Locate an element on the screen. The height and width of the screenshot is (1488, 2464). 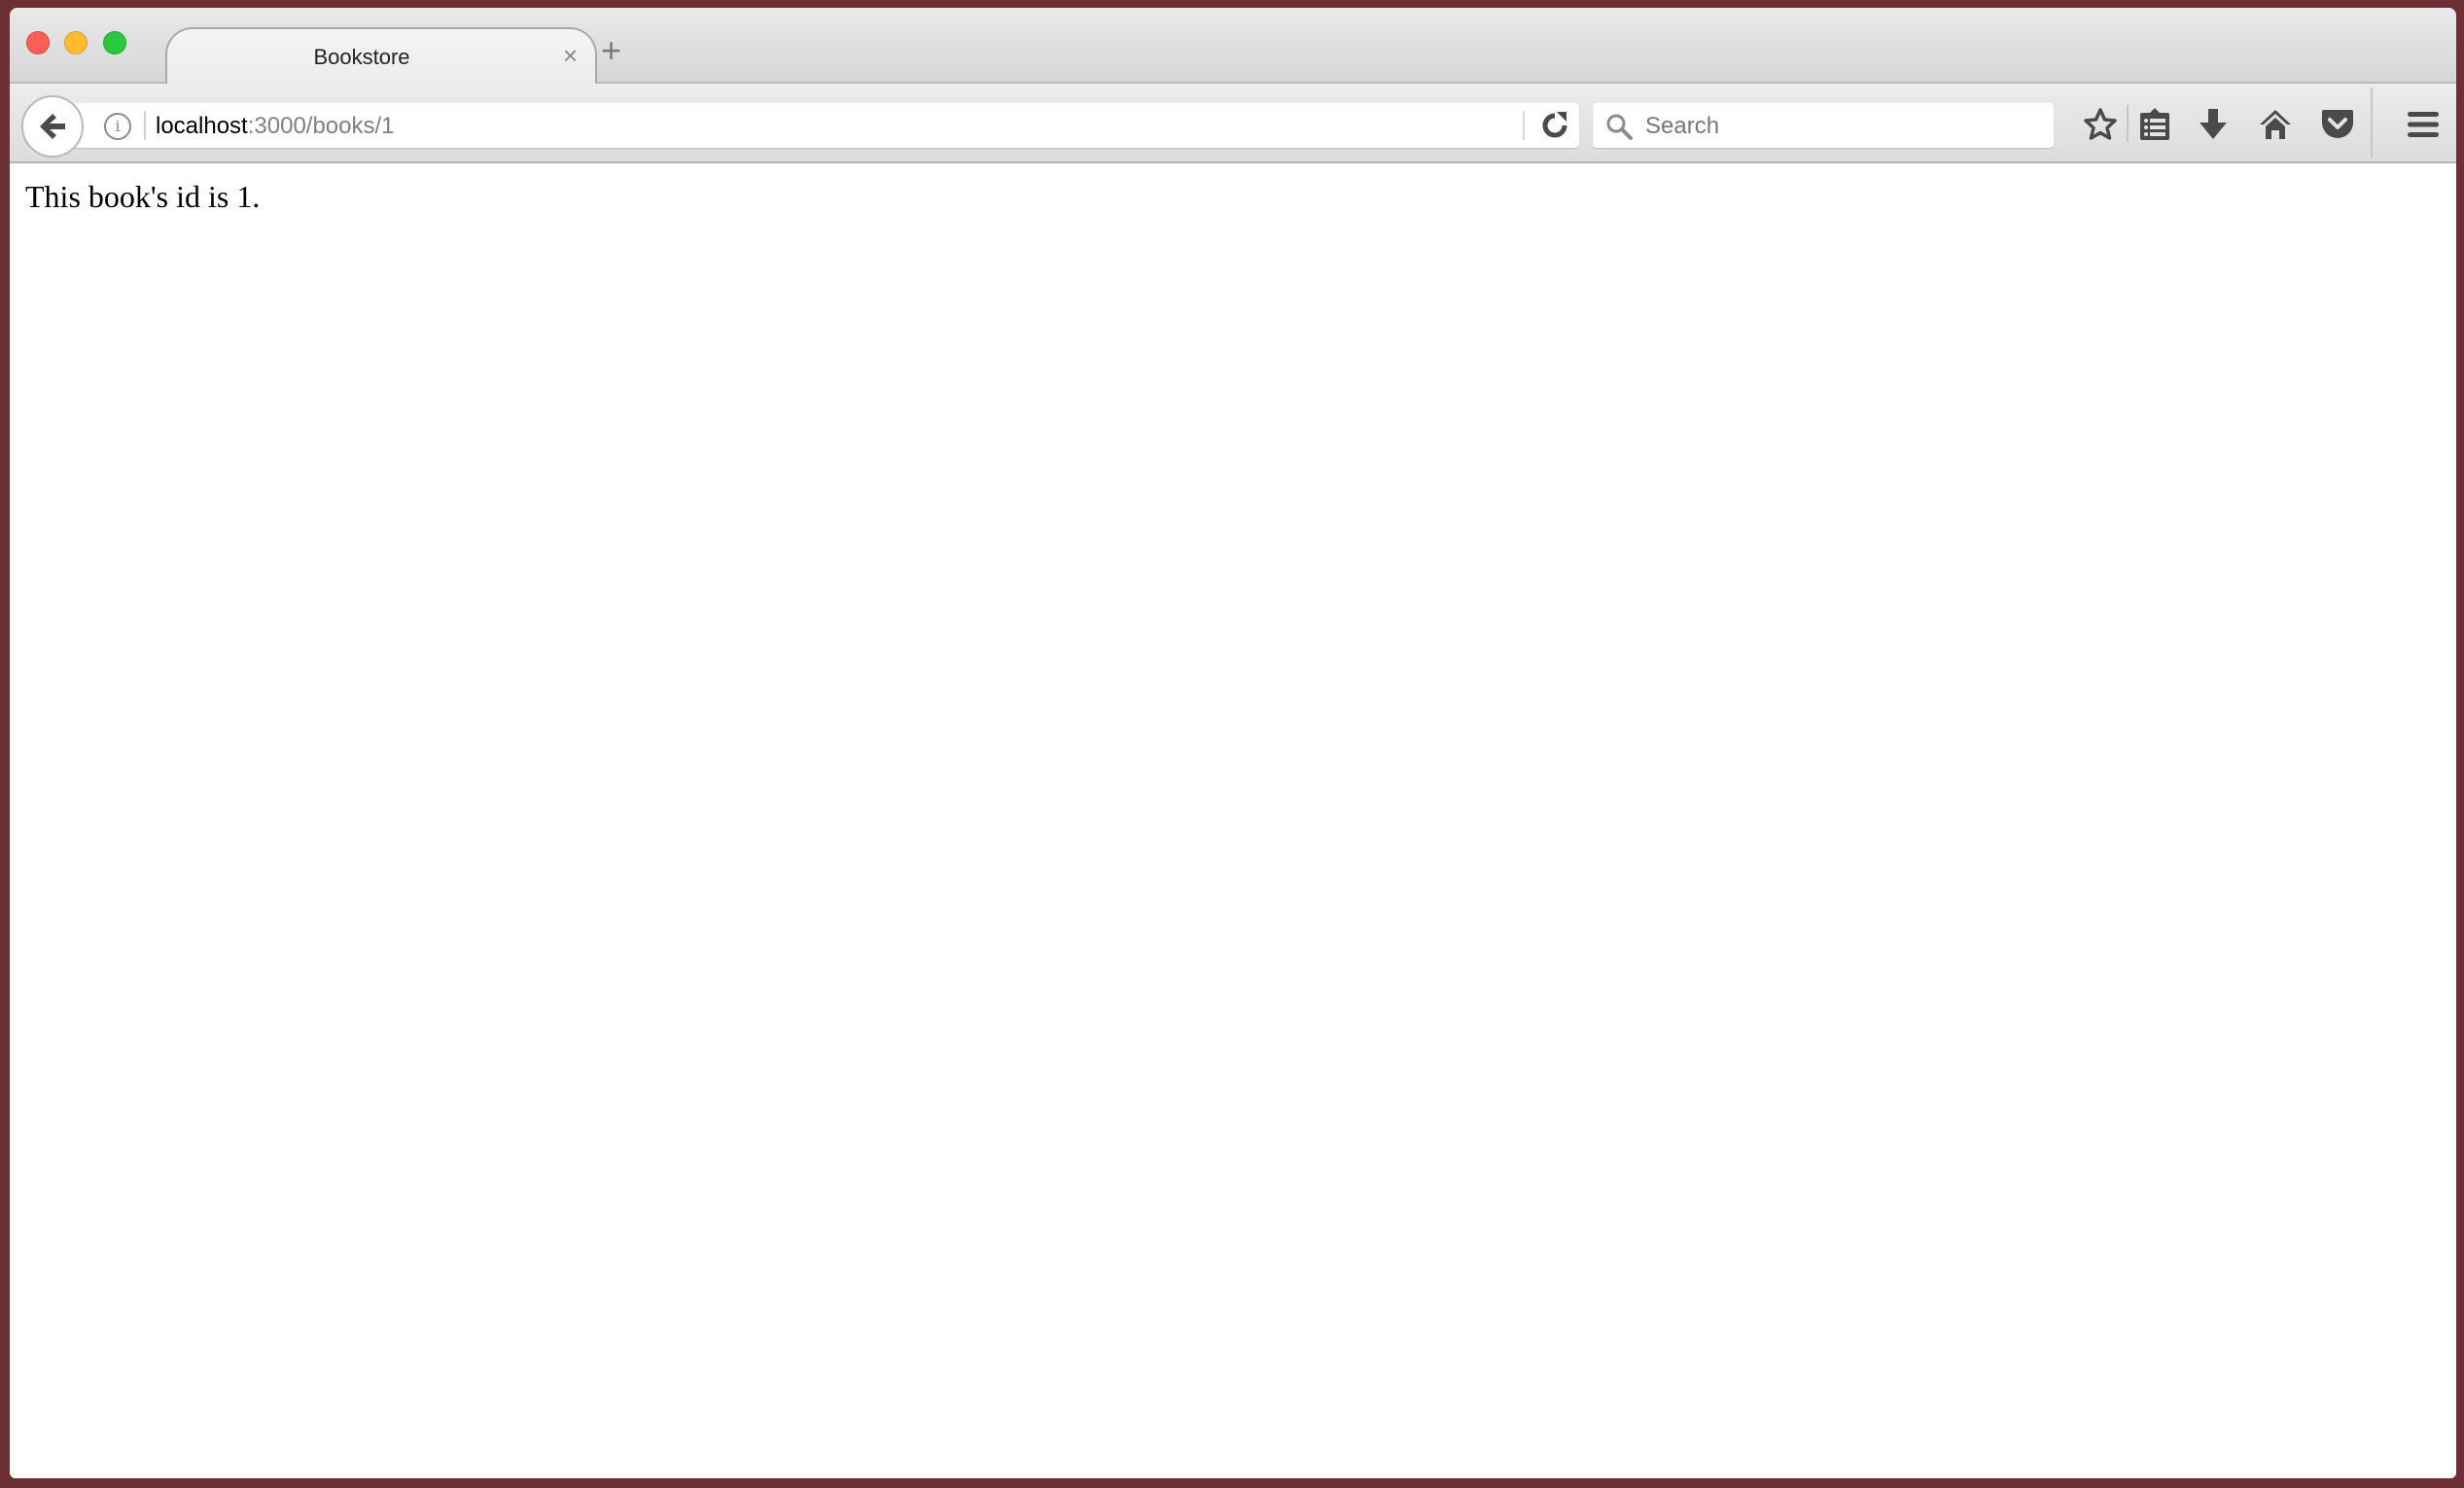
back-icon is located at coordinates (52, 127).